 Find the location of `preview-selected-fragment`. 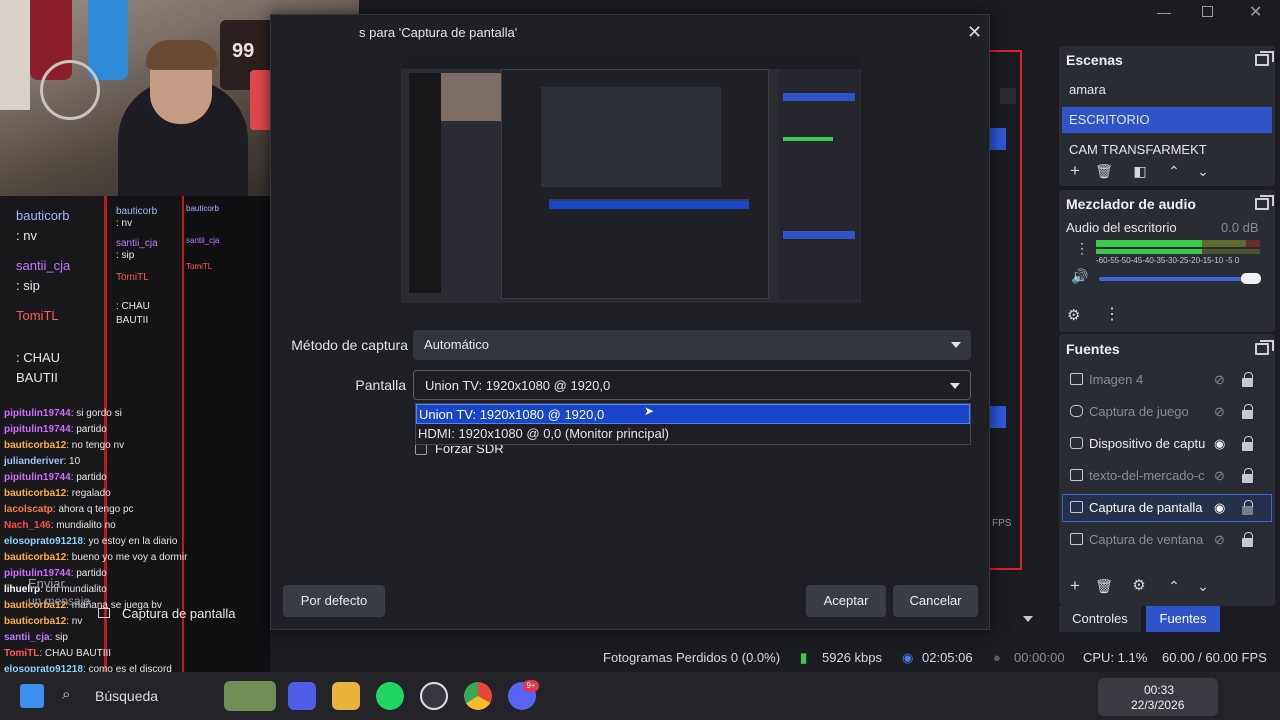

preview-selected-fragment is located at coordinates (998, 139).